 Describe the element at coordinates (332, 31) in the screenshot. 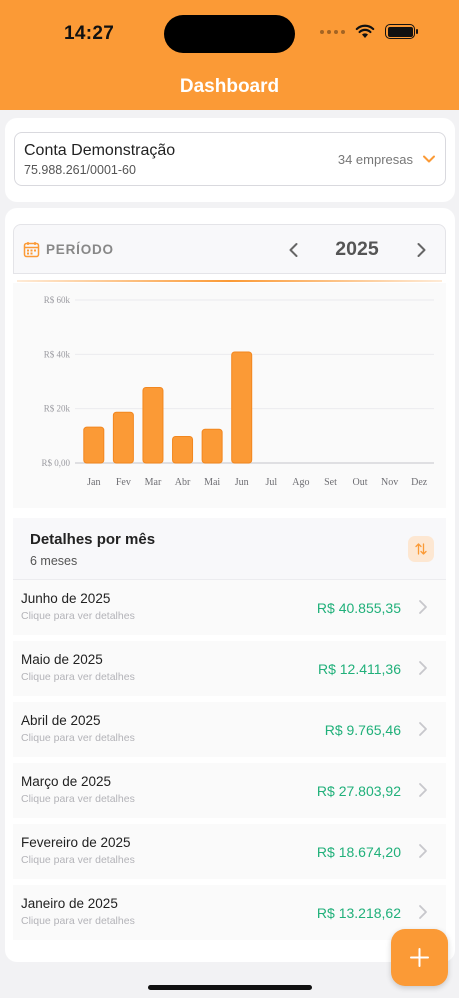

I see `signal-icon` at that location.